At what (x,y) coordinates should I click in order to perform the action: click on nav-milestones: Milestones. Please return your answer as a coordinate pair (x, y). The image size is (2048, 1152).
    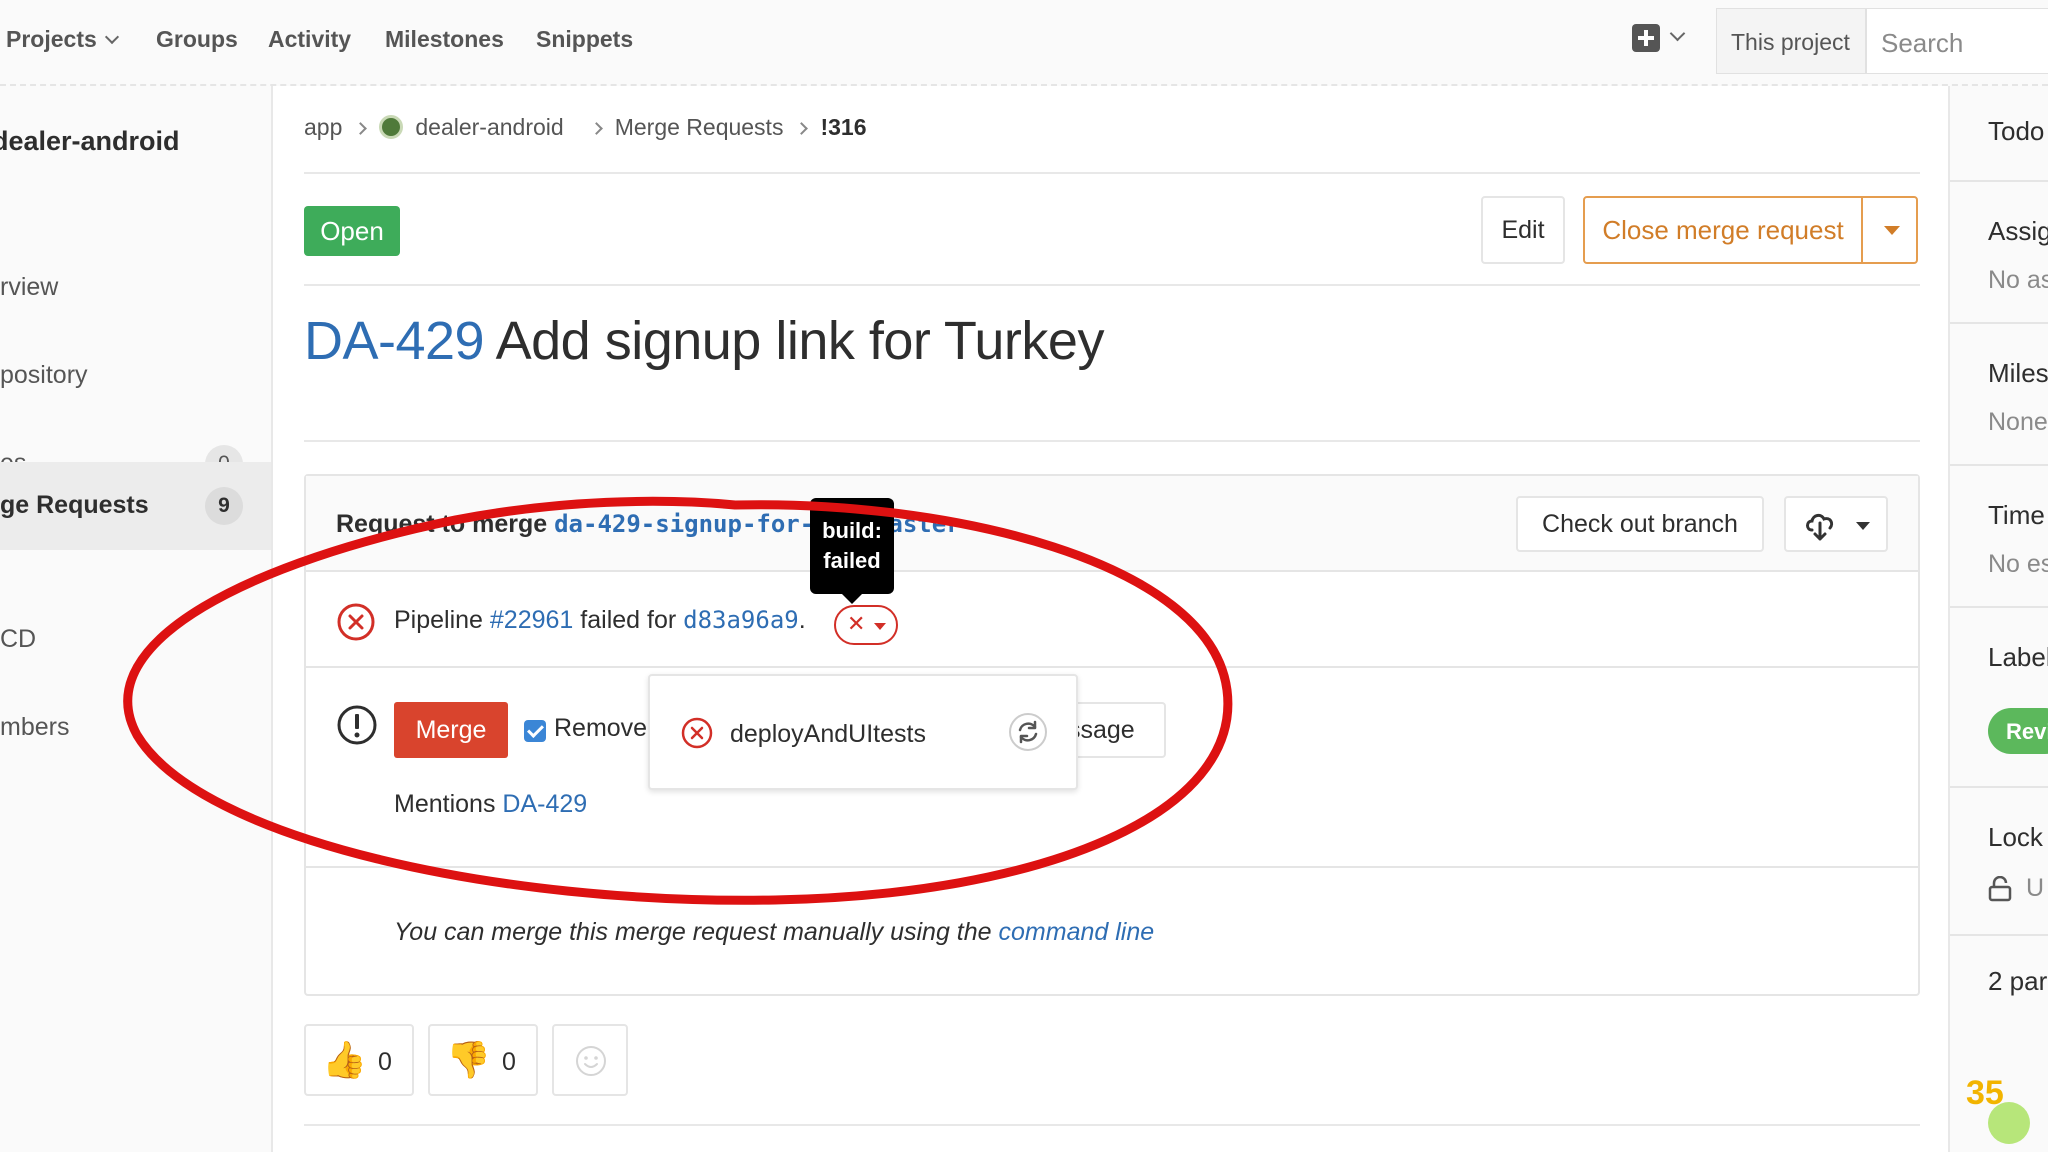
    Looking at the image, I should click on (444, 39).